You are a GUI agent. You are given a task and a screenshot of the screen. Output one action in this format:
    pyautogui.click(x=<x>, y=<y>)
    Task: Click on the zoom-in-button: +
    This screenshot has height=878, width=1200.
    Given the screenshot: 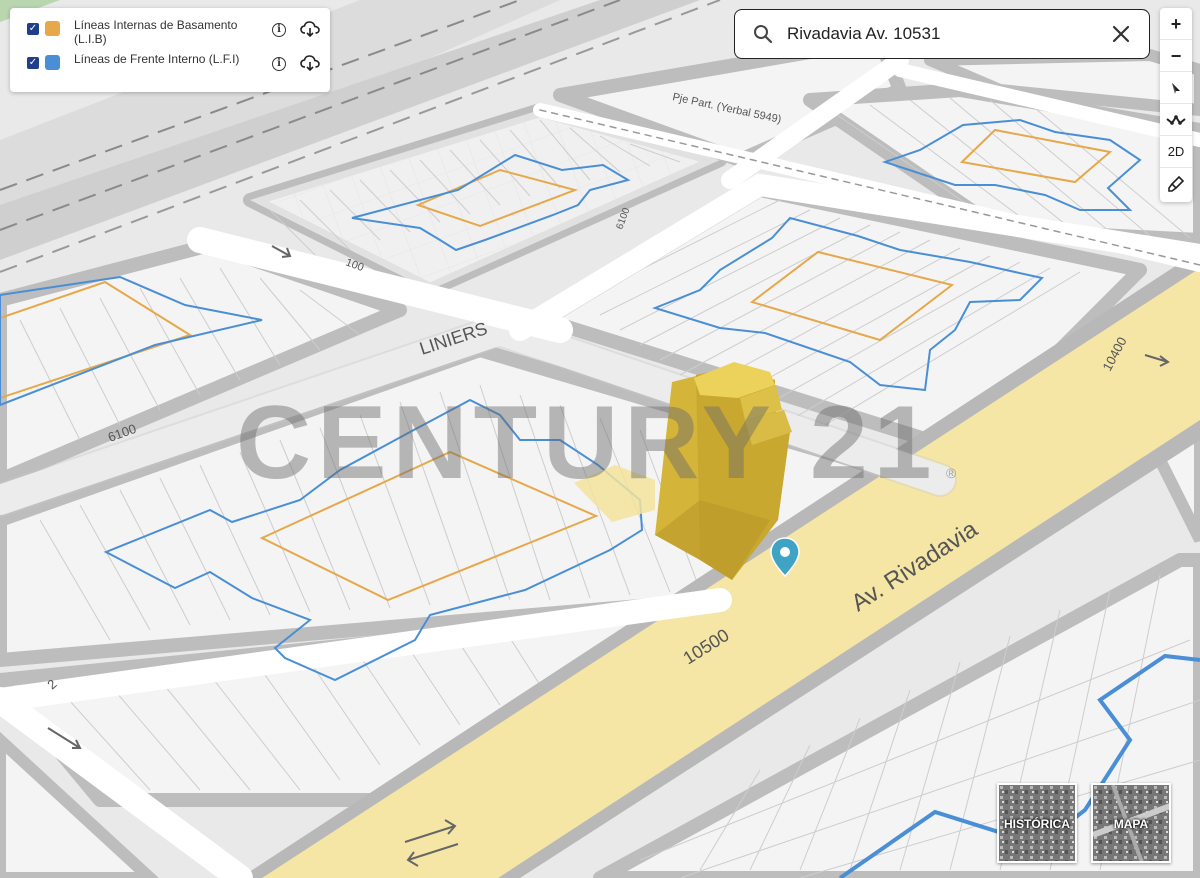 What is the action you would take?
    pyautogui.click(x=1176, y=24)
    